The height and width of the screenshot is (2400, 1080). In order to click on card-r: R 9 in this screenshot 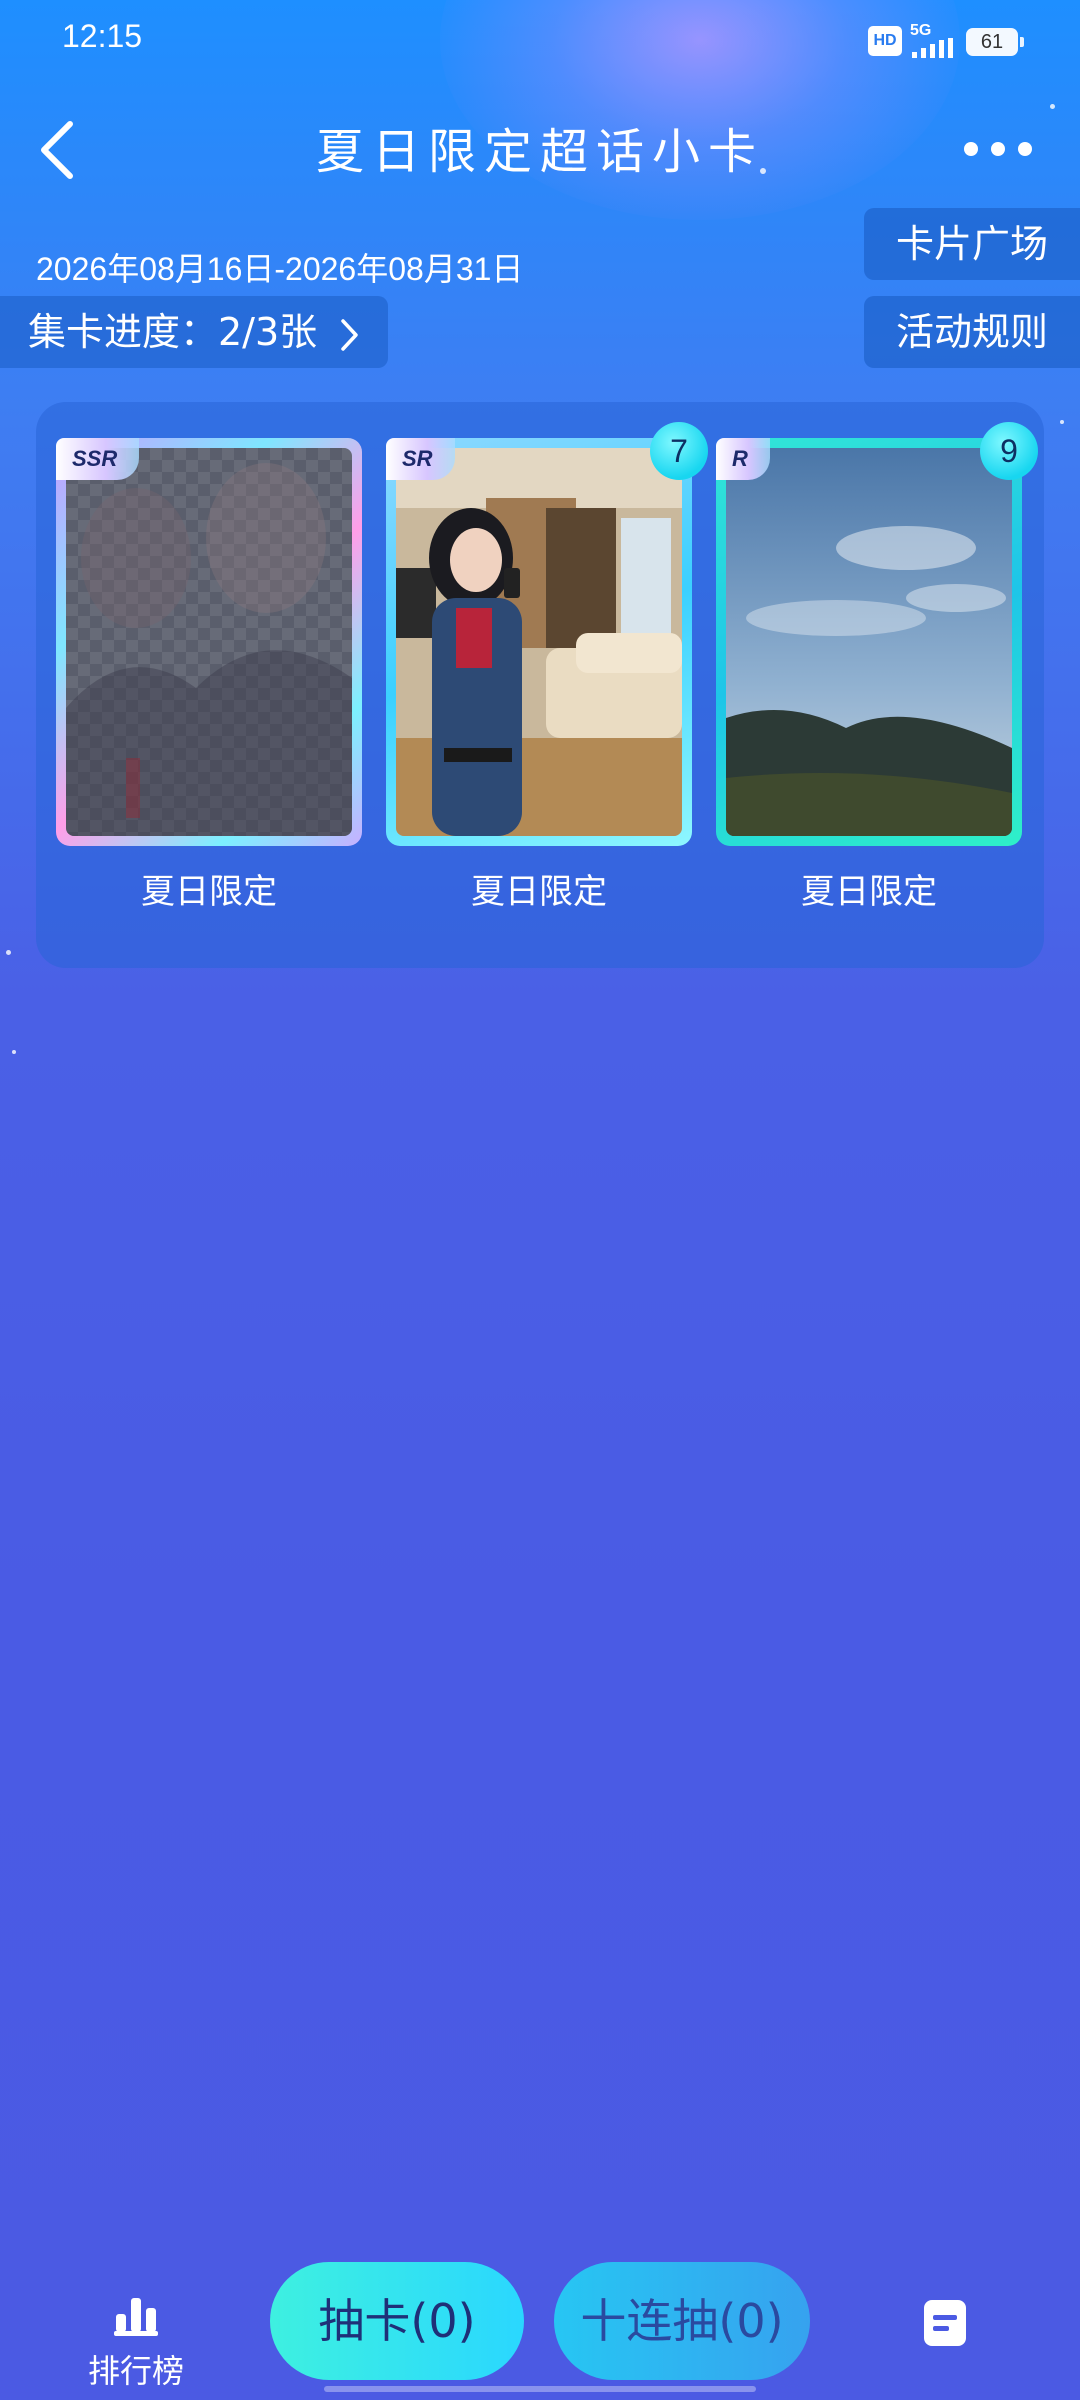, I will do `click(877, 634)`.